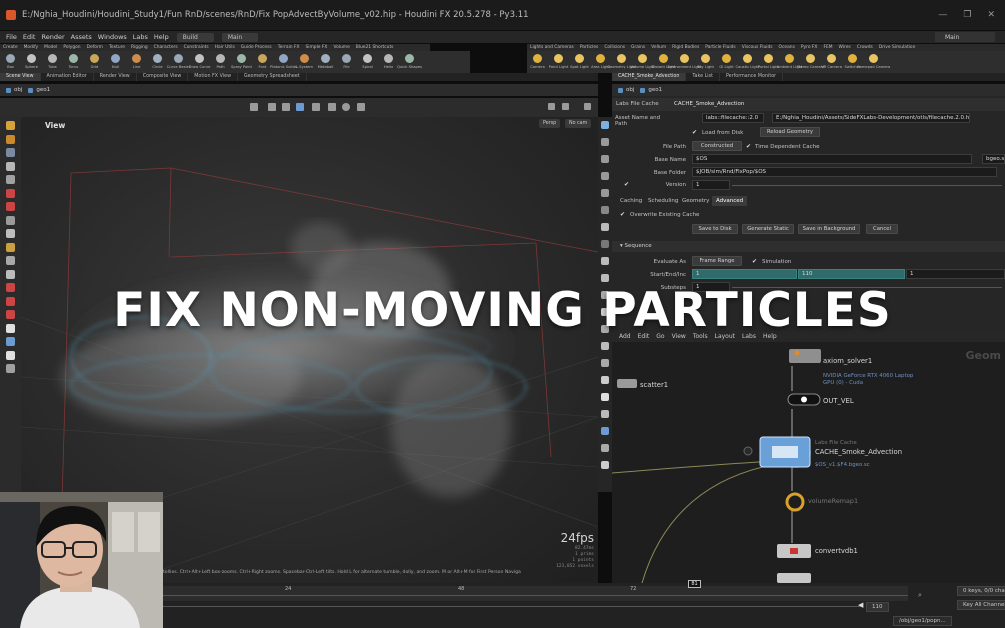 The width and height of the screenshot is (1005, 628). Describe the element at coordinates (316, 107) in the screenshot. I see `handles-icon` at that location.